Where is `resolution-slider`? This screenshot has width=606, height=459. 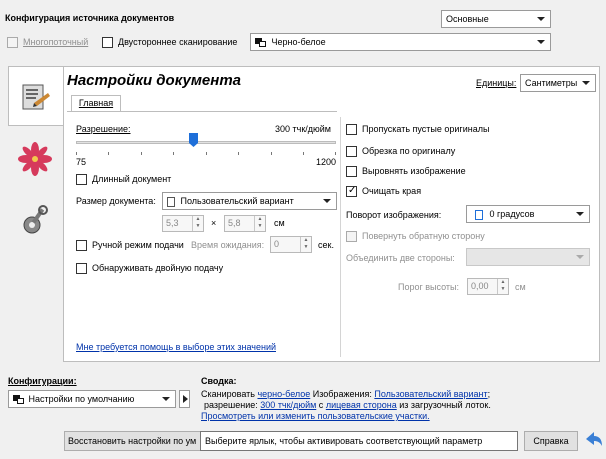
resolution-slider is located at coordinates (206, 142).